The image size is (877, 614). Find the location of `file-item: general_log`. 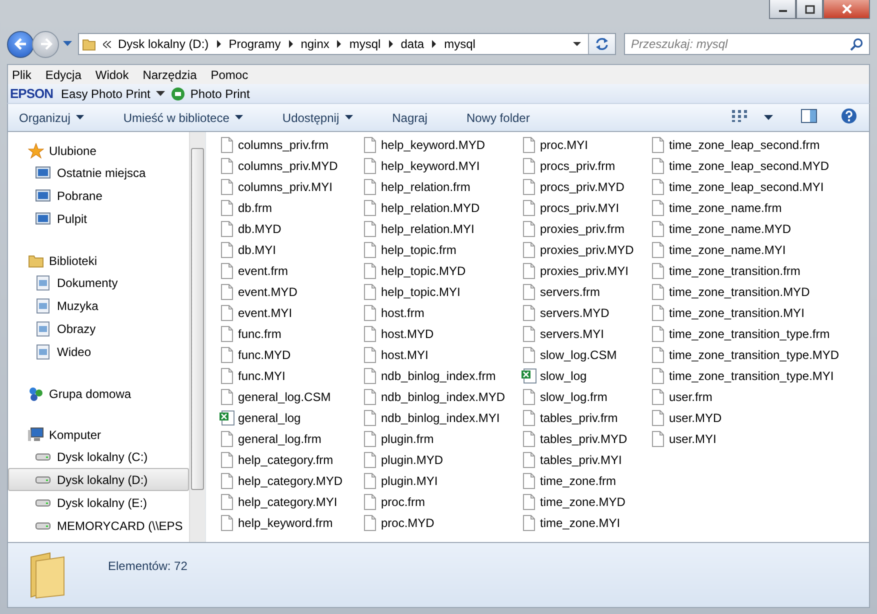

file-item: general_log is located at coordinates (290, 417).